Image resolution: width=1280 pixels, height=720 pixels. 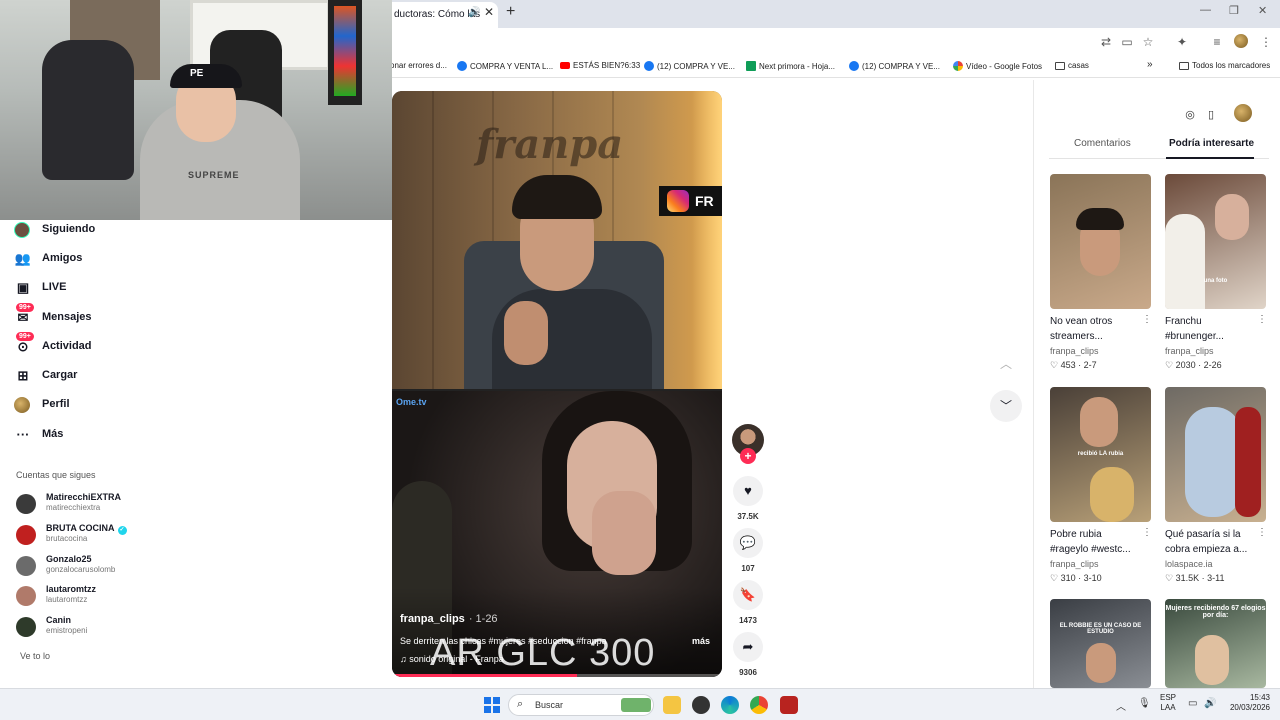 I want to click on wall-logo: franpa, so click(x=550, y=144).